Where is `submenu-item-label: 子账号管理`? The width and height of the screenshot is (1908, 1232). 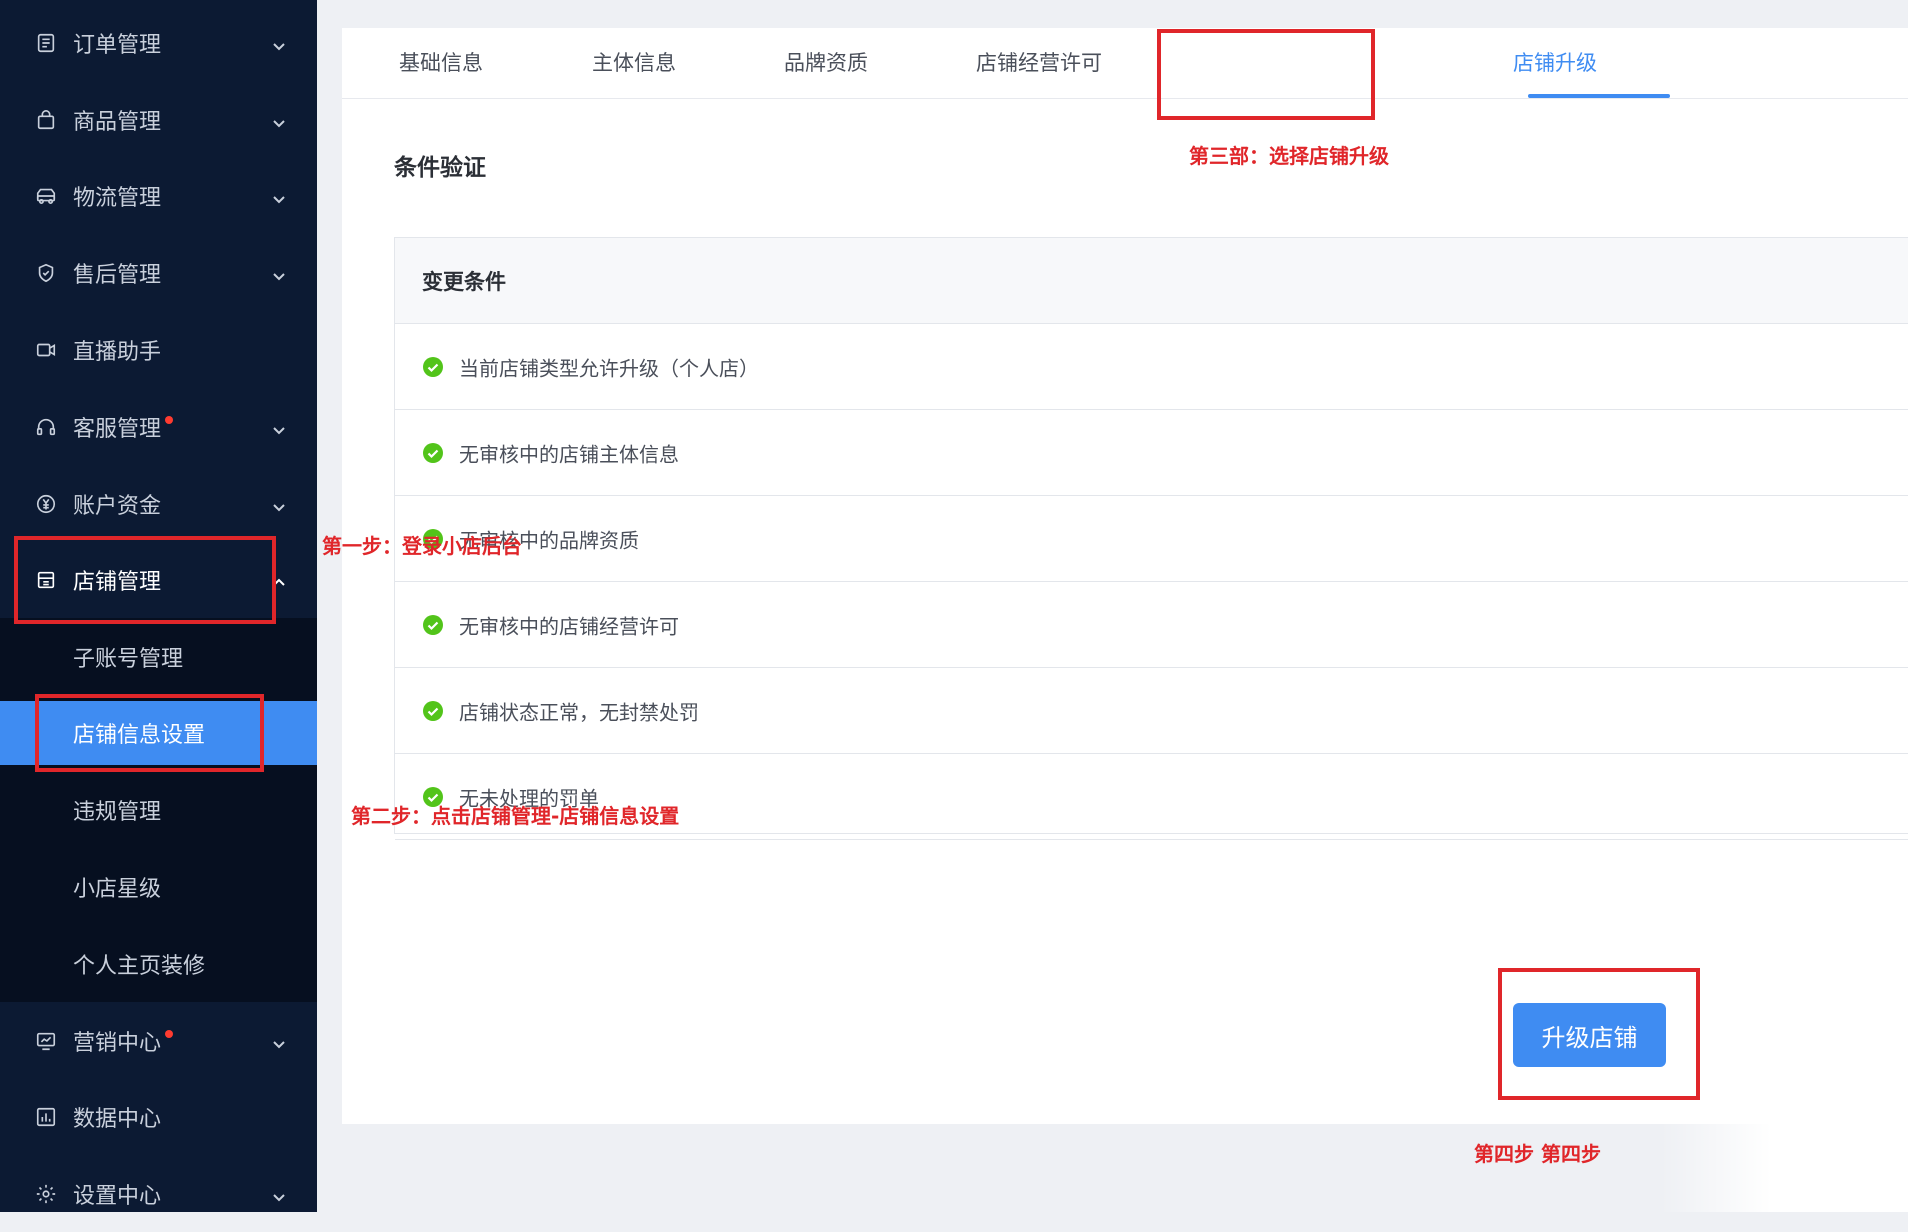 submenu-item-label: 子账号管理 is located at coordinates (128, 659).